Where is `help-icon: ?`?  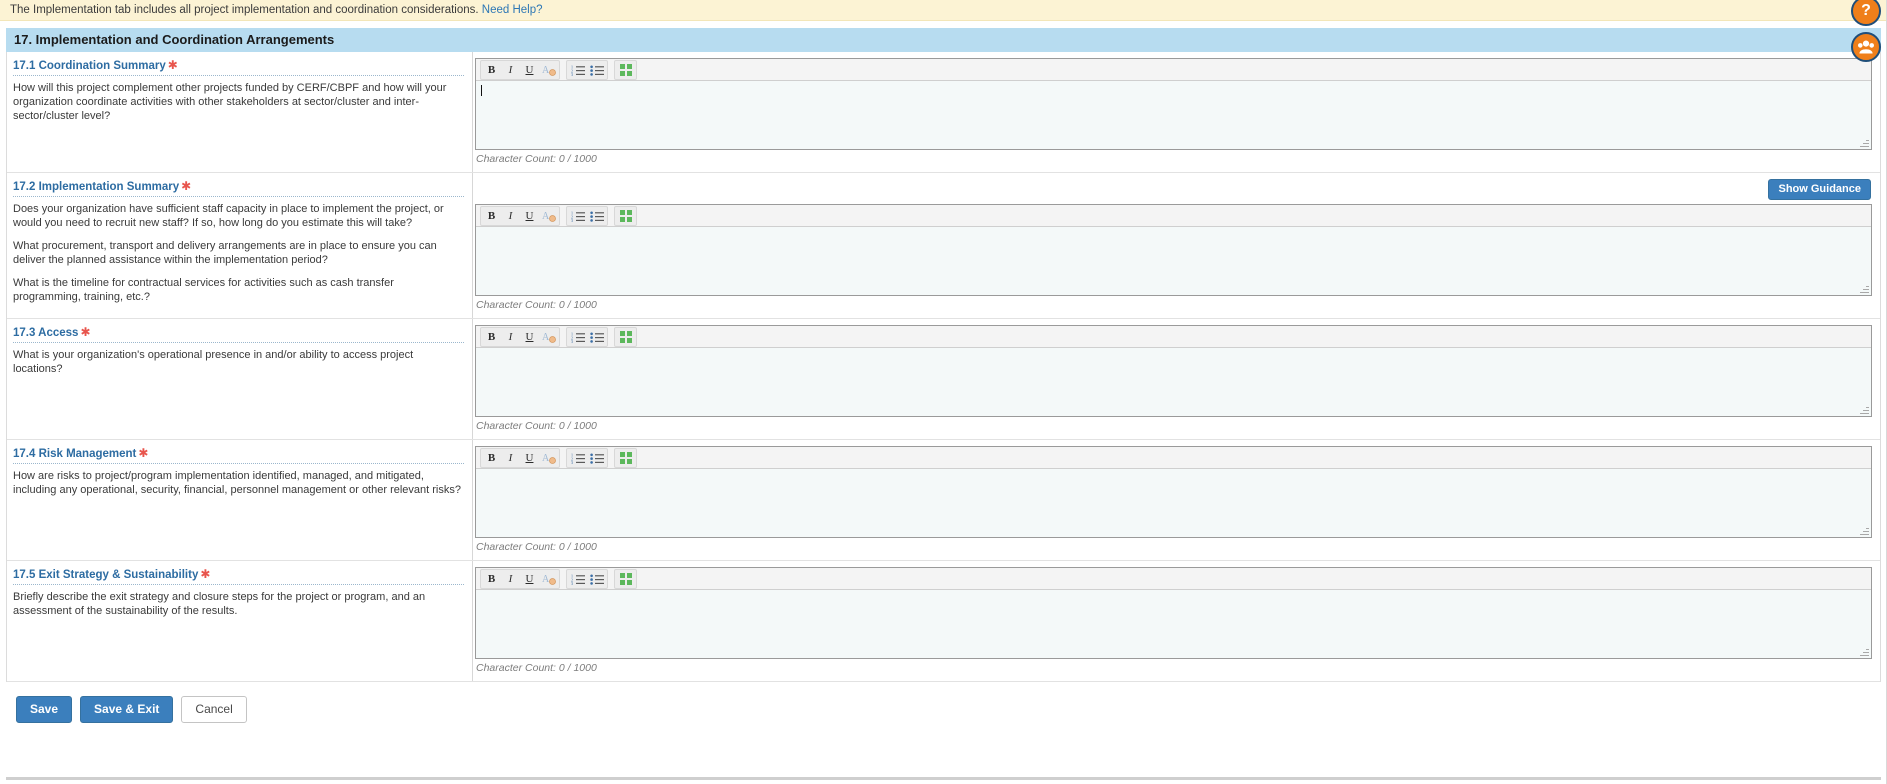 help-icon: ? is located at coordinates (1866, 13).